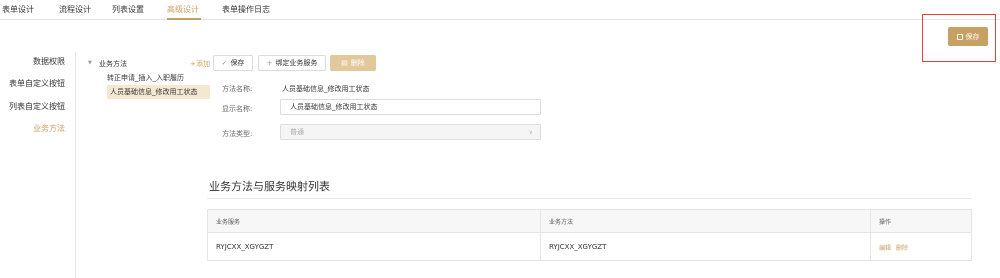 The width and height of the screenshot is (1000, 278). What do you see at coordinates (237, 134) in the screenshot?
I see `method-type-label: 方法类型:` at bounding box center [237, 134].